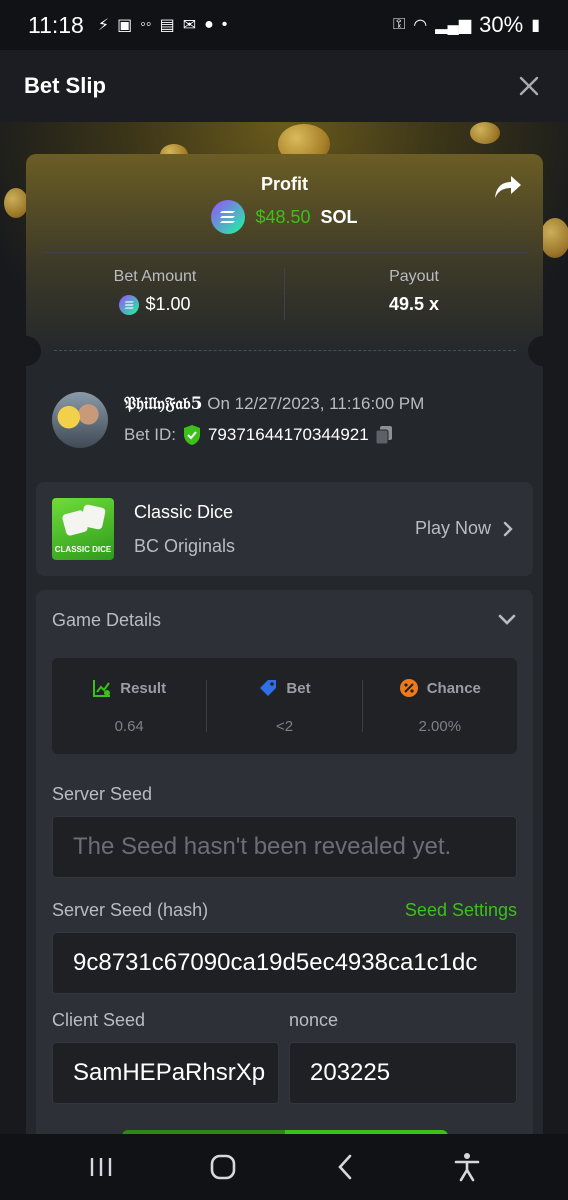 This screenshot has height=1200, width=568. Describe the element at coordinates (103, 25) in the screenshot. I see `flash-icon: ⚡` at that location.